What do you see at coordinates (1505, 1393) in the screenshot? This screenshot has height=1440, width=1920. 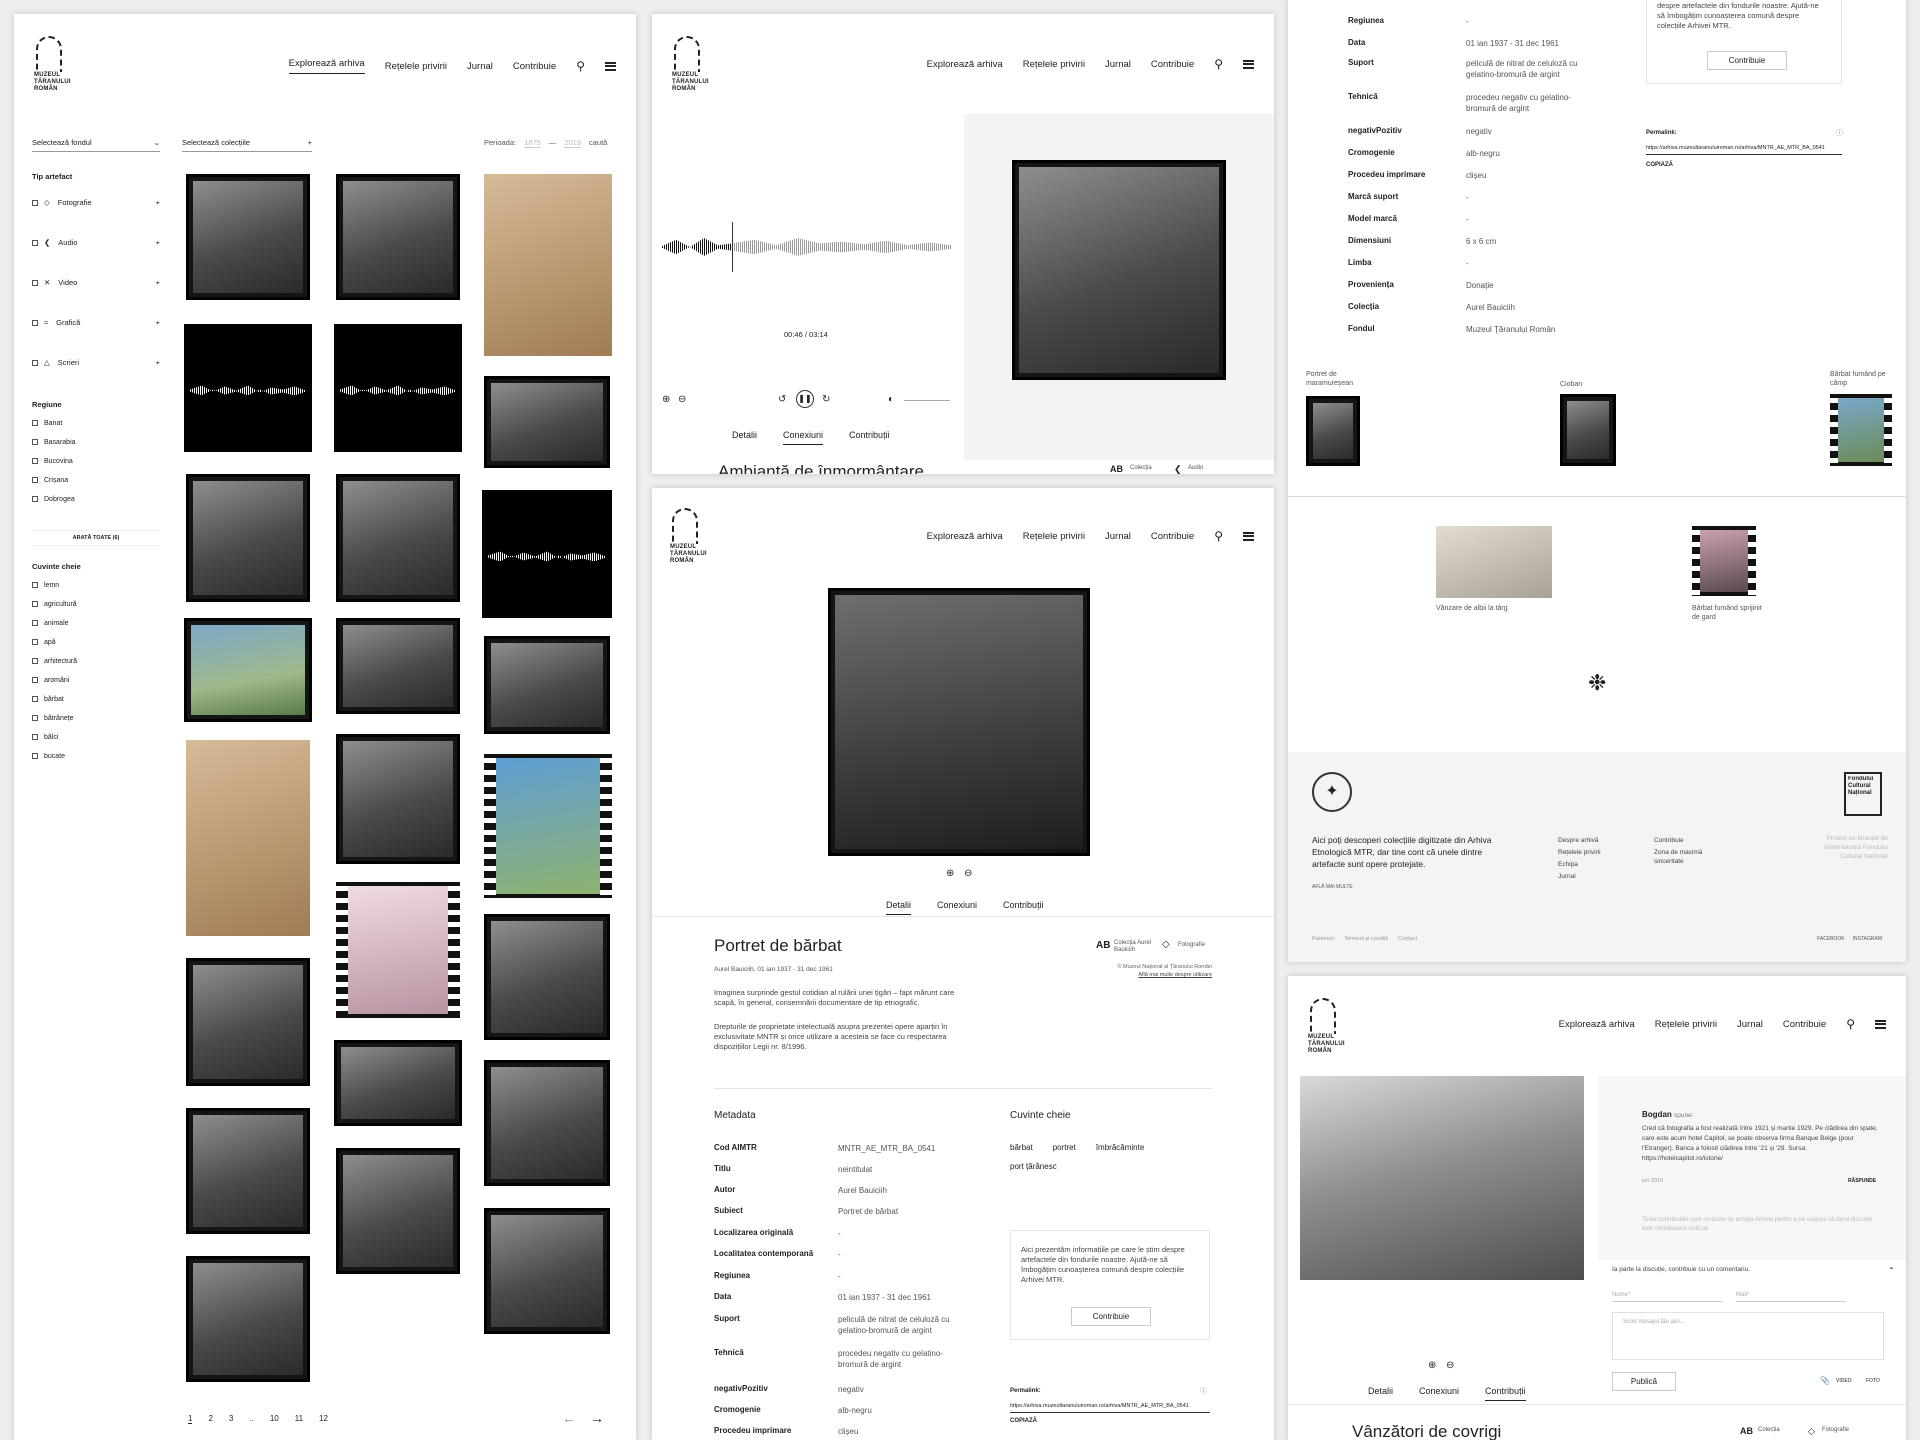 I see `tab-contributions: Contribuții` at bounding box center [1505, 1393].